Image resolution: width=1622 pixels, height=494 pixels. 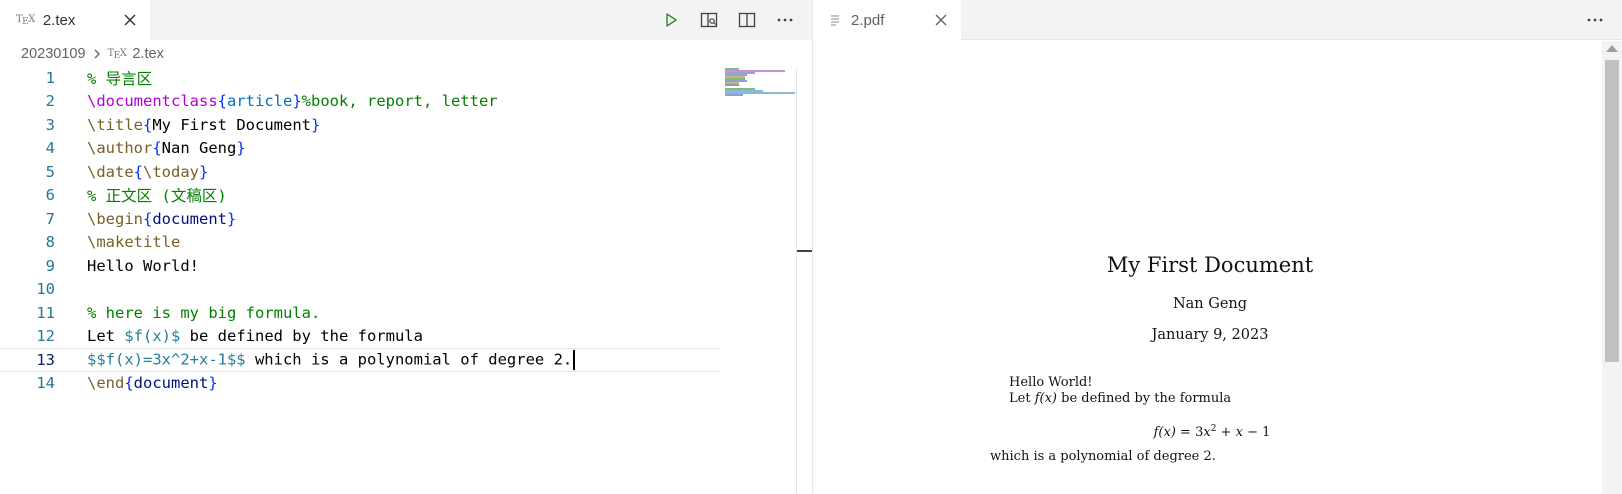 I want to click on code-line: 12 Let $f(x)$ be defined by the formula, so click(x=360, y=337).